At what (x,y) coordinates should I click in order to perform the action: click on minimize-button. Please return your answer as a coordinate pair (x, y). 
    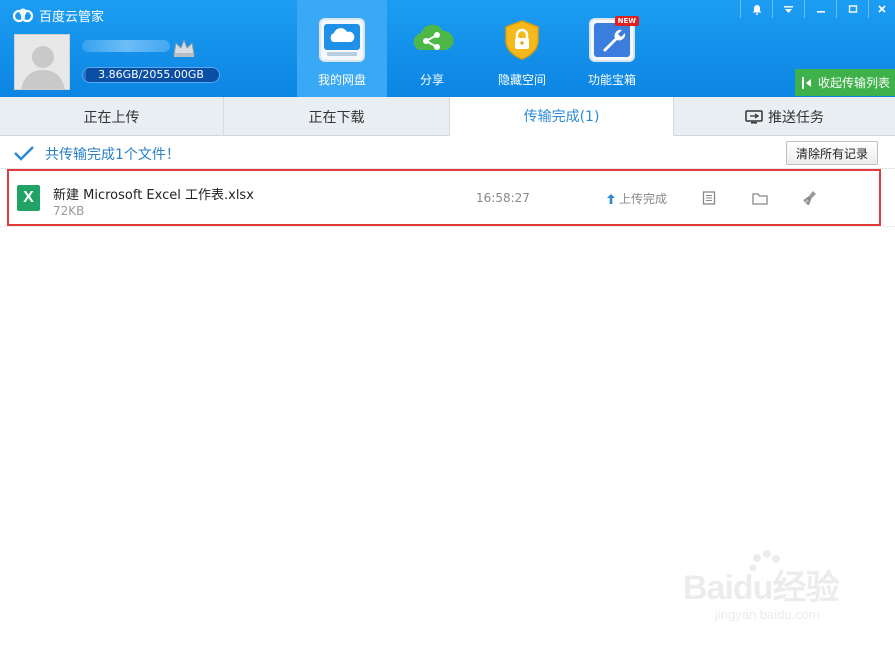
    Looking at the image, I should click on (820, 9).